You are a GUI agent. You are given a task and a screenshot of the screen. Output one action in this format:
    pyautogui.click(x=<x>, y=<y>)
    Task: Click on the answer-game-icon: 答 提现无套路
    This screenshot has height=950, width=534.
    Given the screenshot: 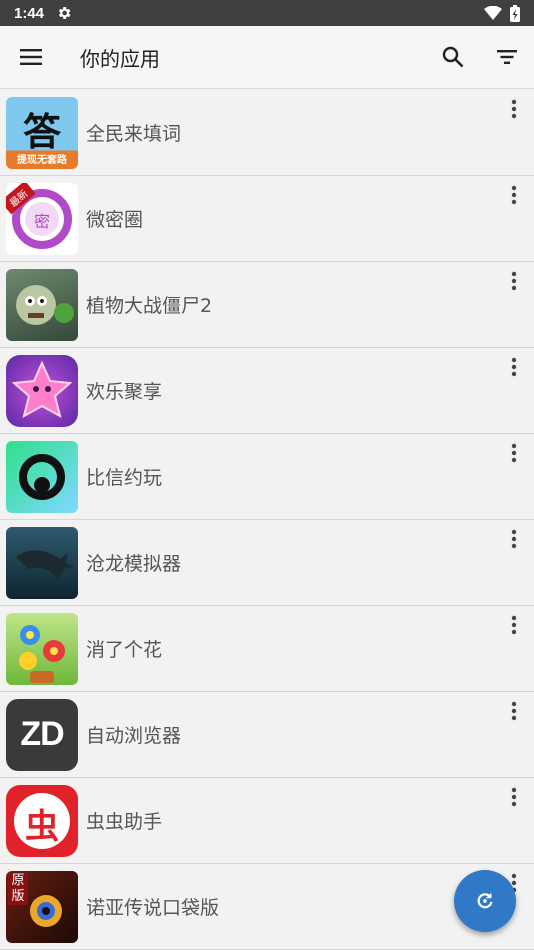 What is the action you would take?
    pyautogui.click(x=42, y=132)
    